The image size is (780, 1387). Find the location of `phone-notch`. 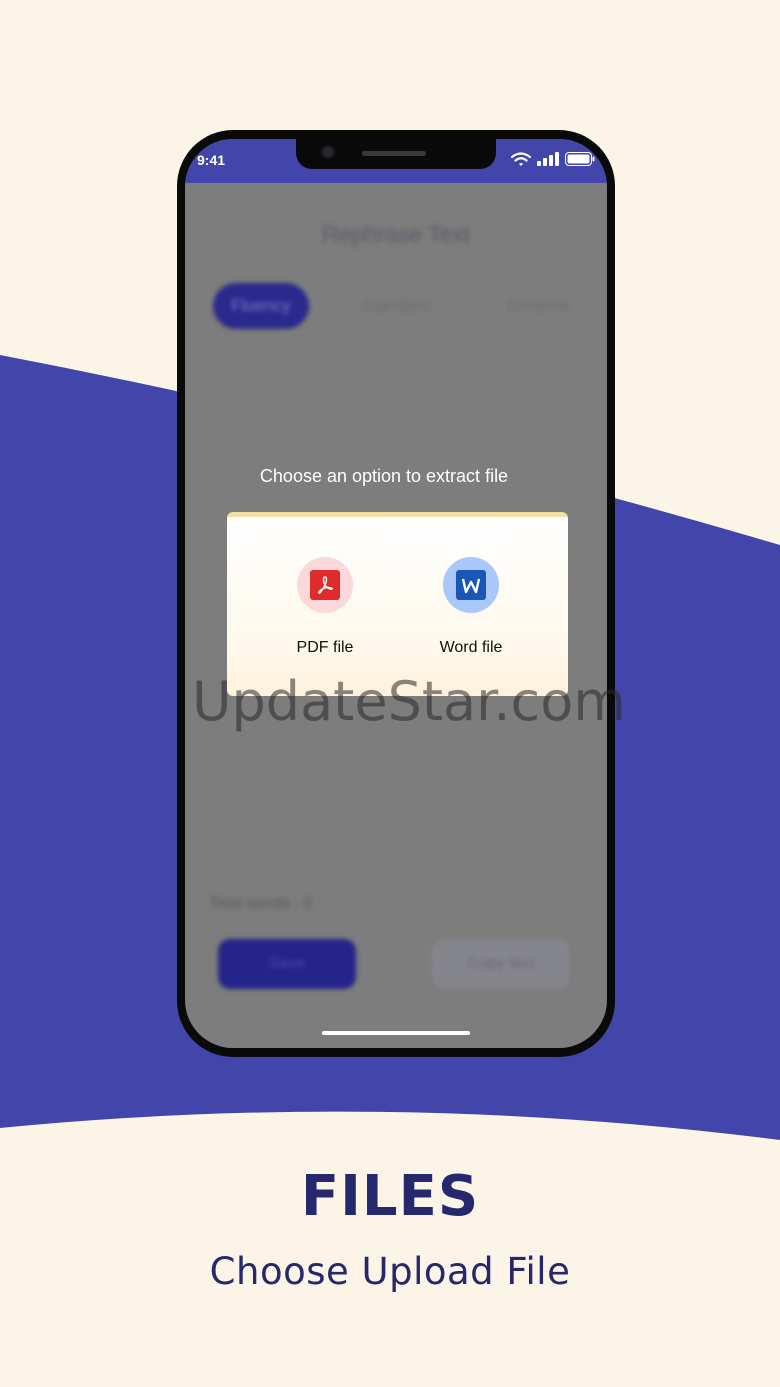

phone-notch is located at coordinates (396, 154).